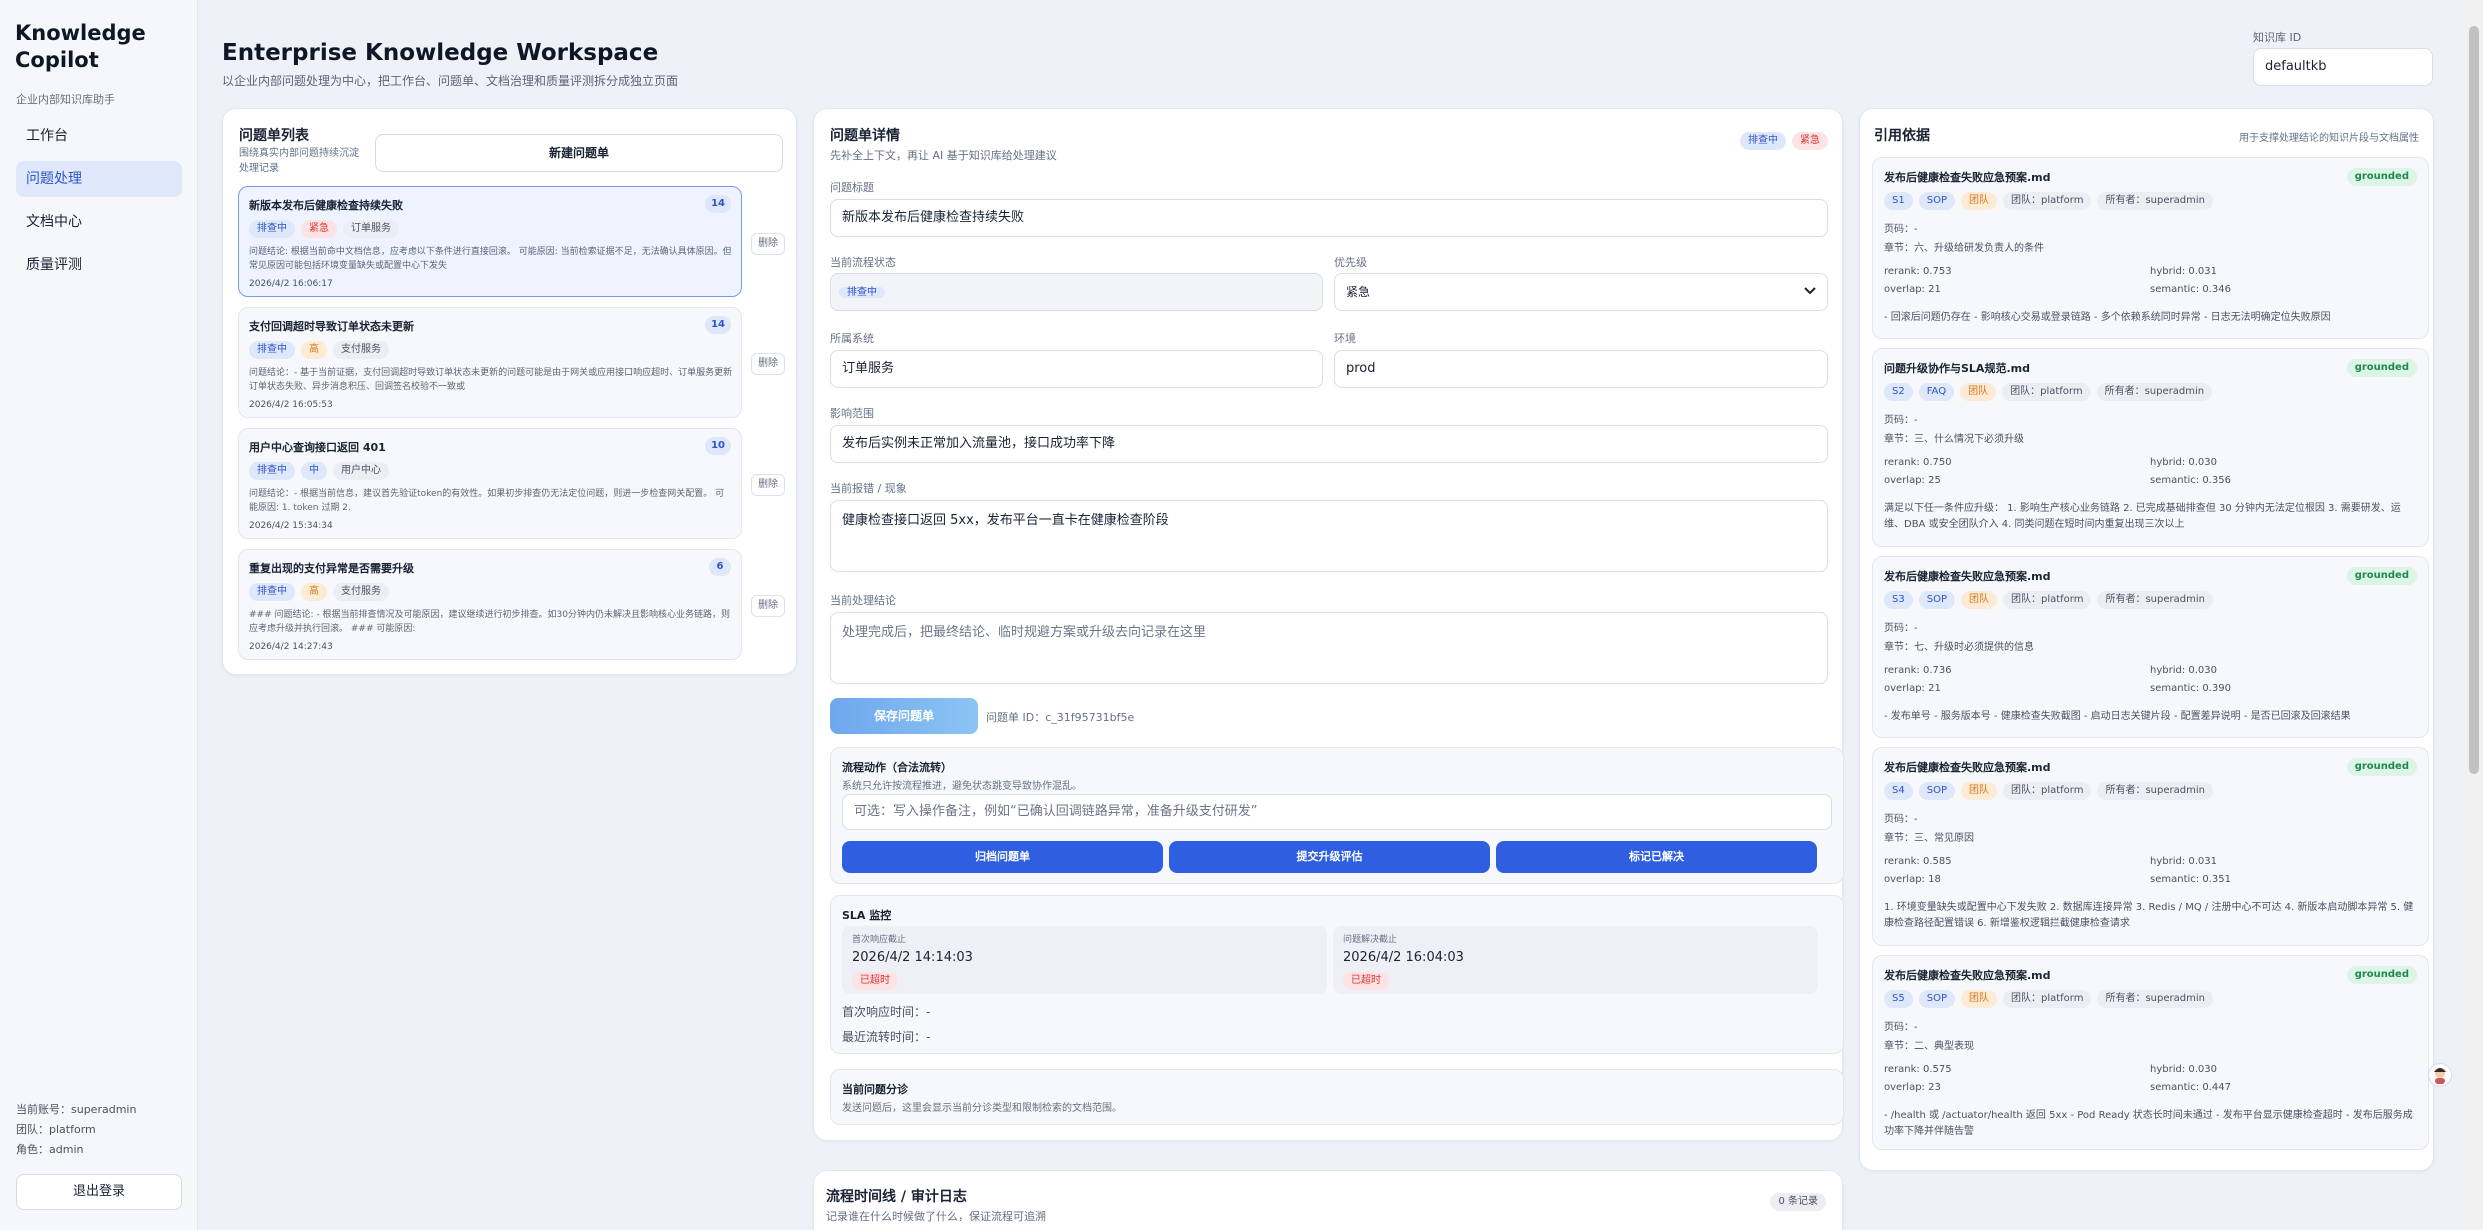 The image size is (2483, 1230). Describe the element at coordinates (1366, 981) in the screenshot. I see `overdue-badge: 已超时` at that location.